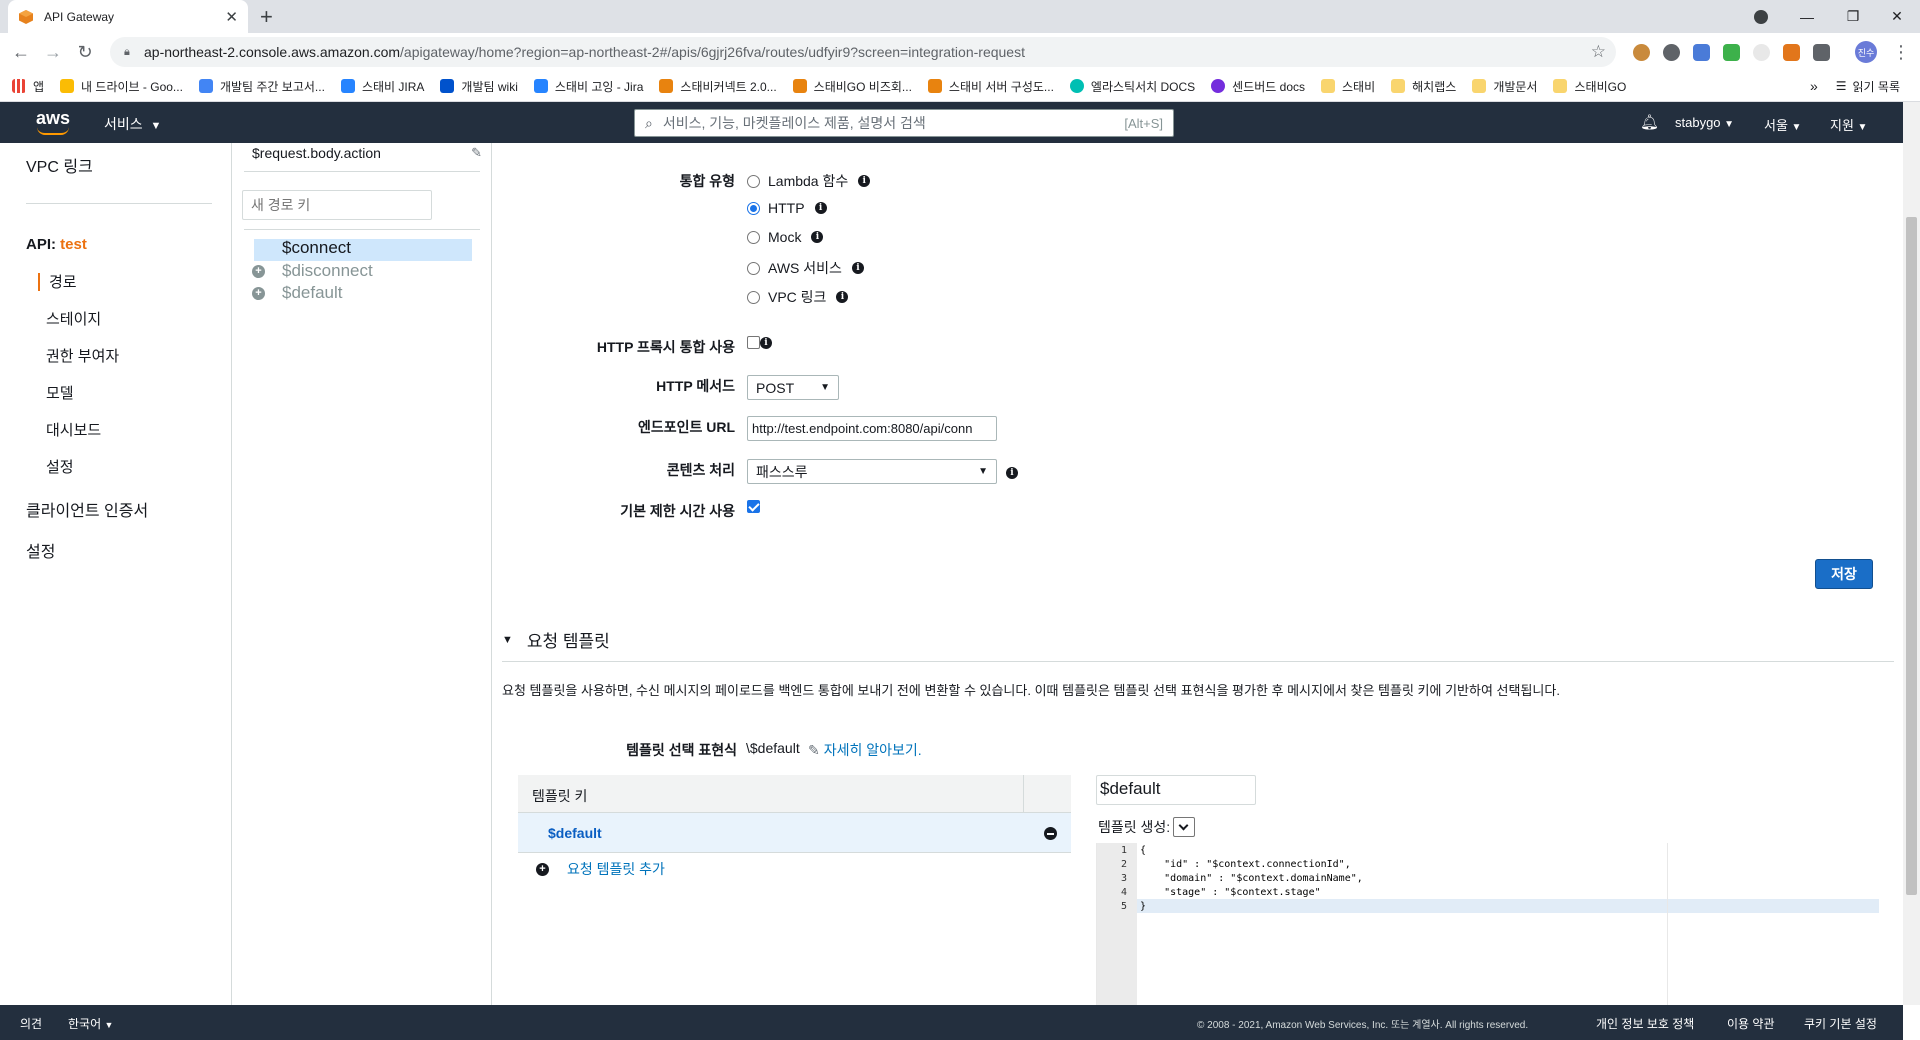 The width and height of the screenshot is (1920, 1040). What do you see at coordinates (805, 268) in the screenshot?
I see `radio-aws-service: AWS 서비스 i` at bounding box center [805, 268].